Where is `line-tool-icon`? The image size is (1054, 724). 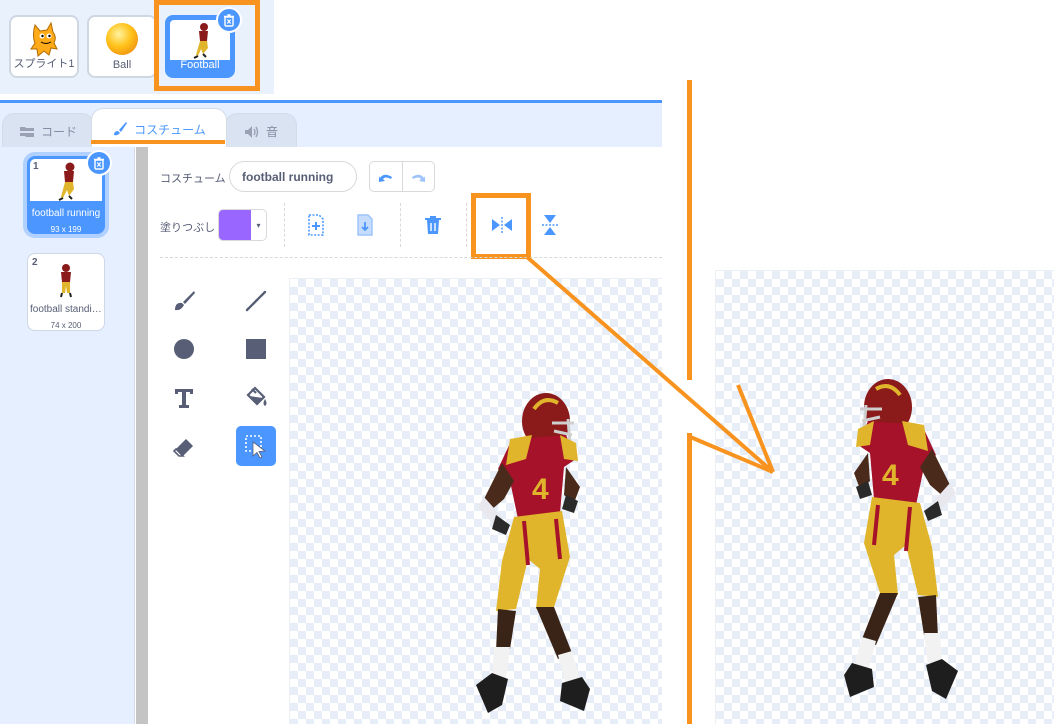
line-tool-icon is located at coordinates (256, 301).